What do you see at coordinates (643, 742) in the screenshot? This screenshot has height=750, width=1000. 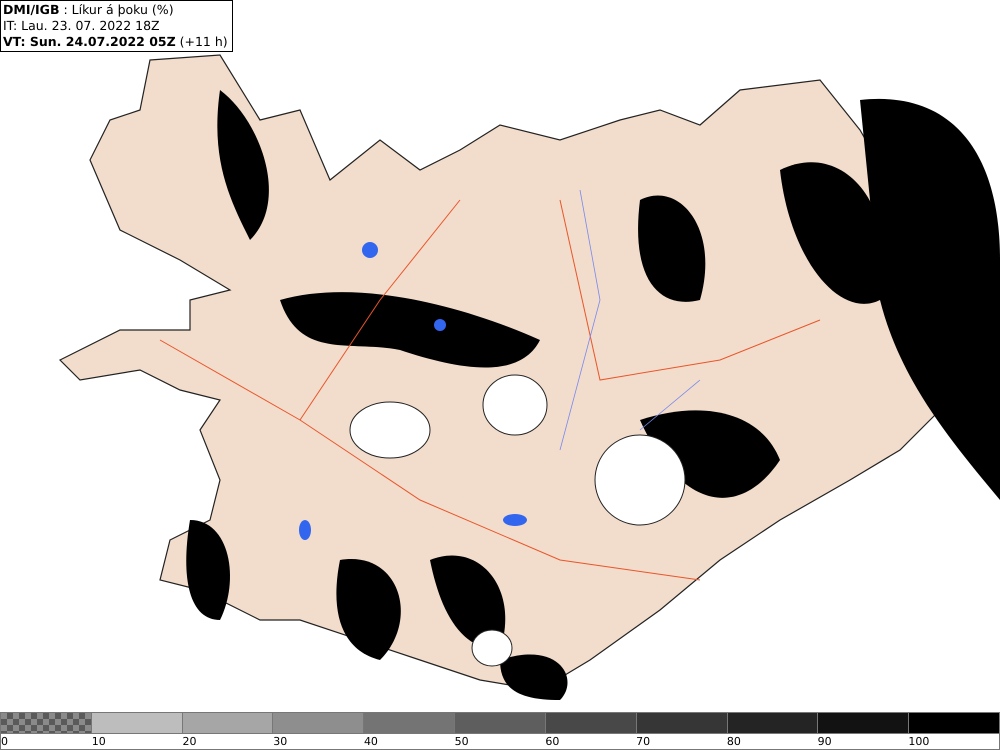 I see `legend-label: 70` at bounding box center [643, 742].